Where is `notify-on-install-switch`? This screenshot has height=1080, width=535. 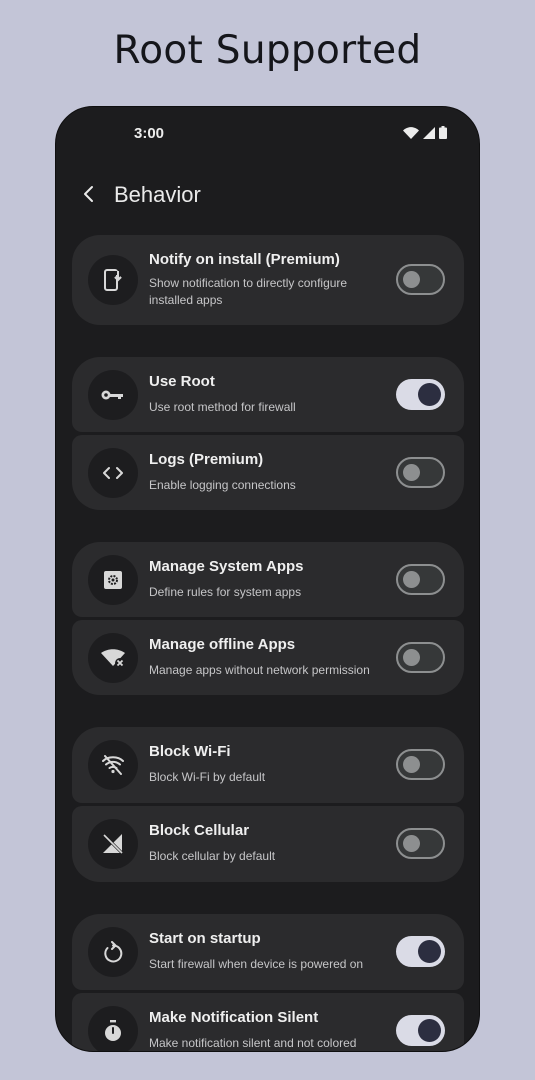 notify-on-install-switch is located at coordinates (420, 279).